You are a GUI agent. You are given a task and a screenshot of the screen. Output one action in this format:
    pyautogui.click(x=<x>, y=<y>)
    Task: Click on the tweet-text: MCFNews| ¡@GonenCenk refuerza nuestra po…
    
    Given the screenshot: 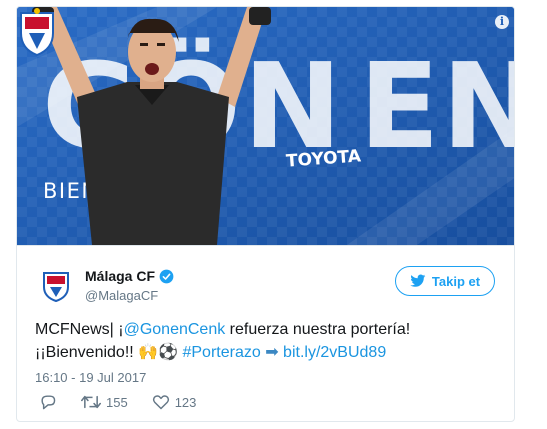 What is the action you would take?
    pyautogui.click(x=270, y=341)
    